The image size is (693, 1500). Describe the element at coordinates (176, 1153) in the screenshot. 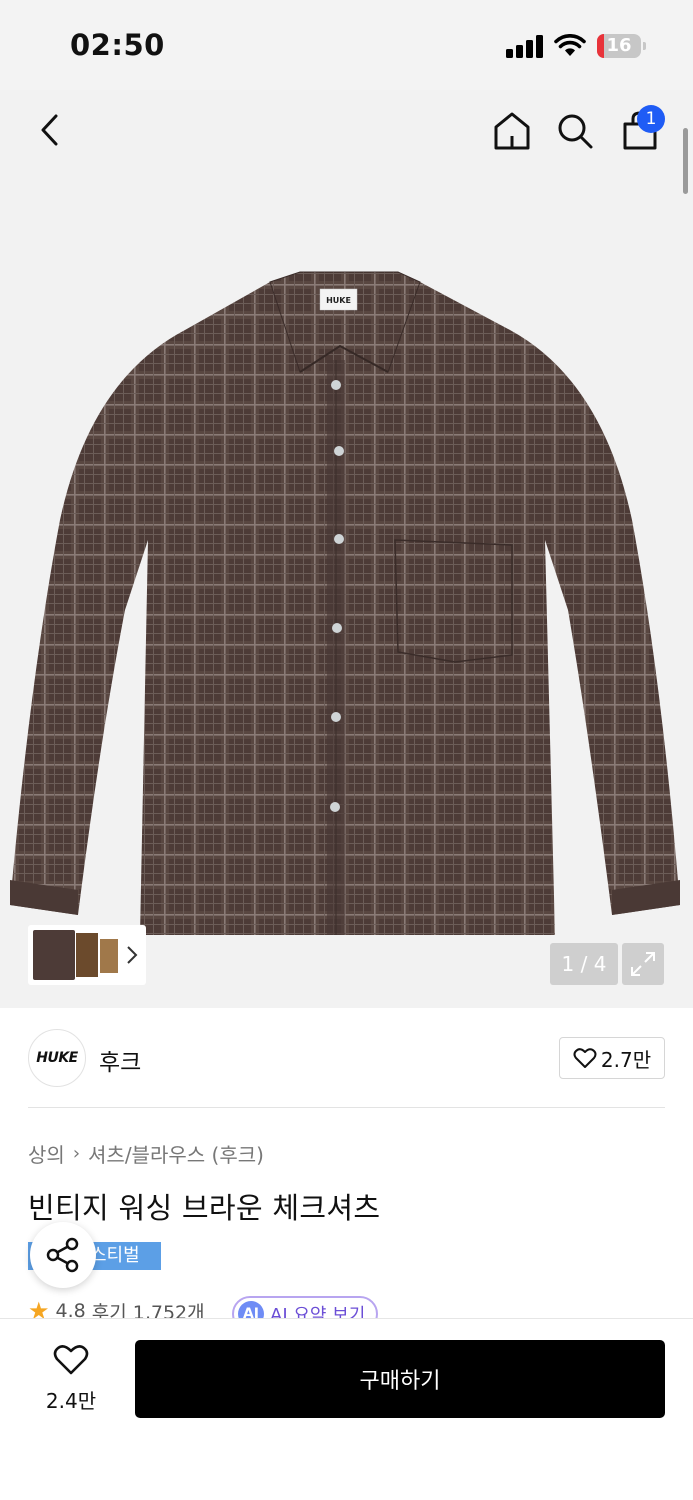

I see `breadcrumb-item: 셔츠/블라우스 (후크)` at that location.